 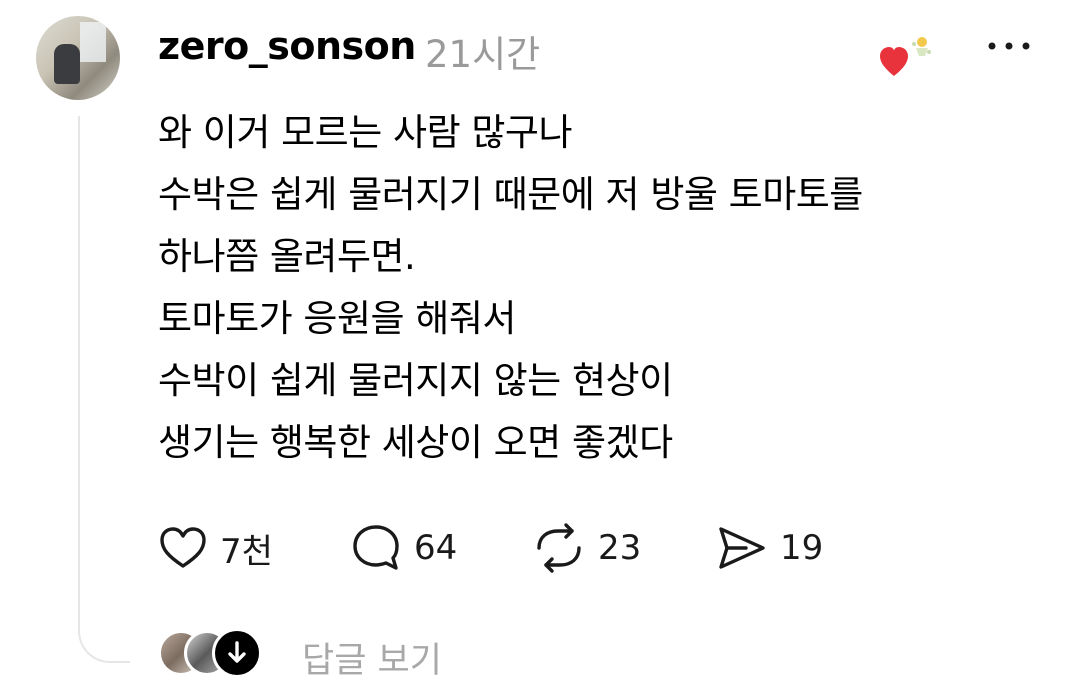 What do you see at coordinates (436, 548) in the screenshot?
I see `comment-count: 64` at bounding box center [436, 548].